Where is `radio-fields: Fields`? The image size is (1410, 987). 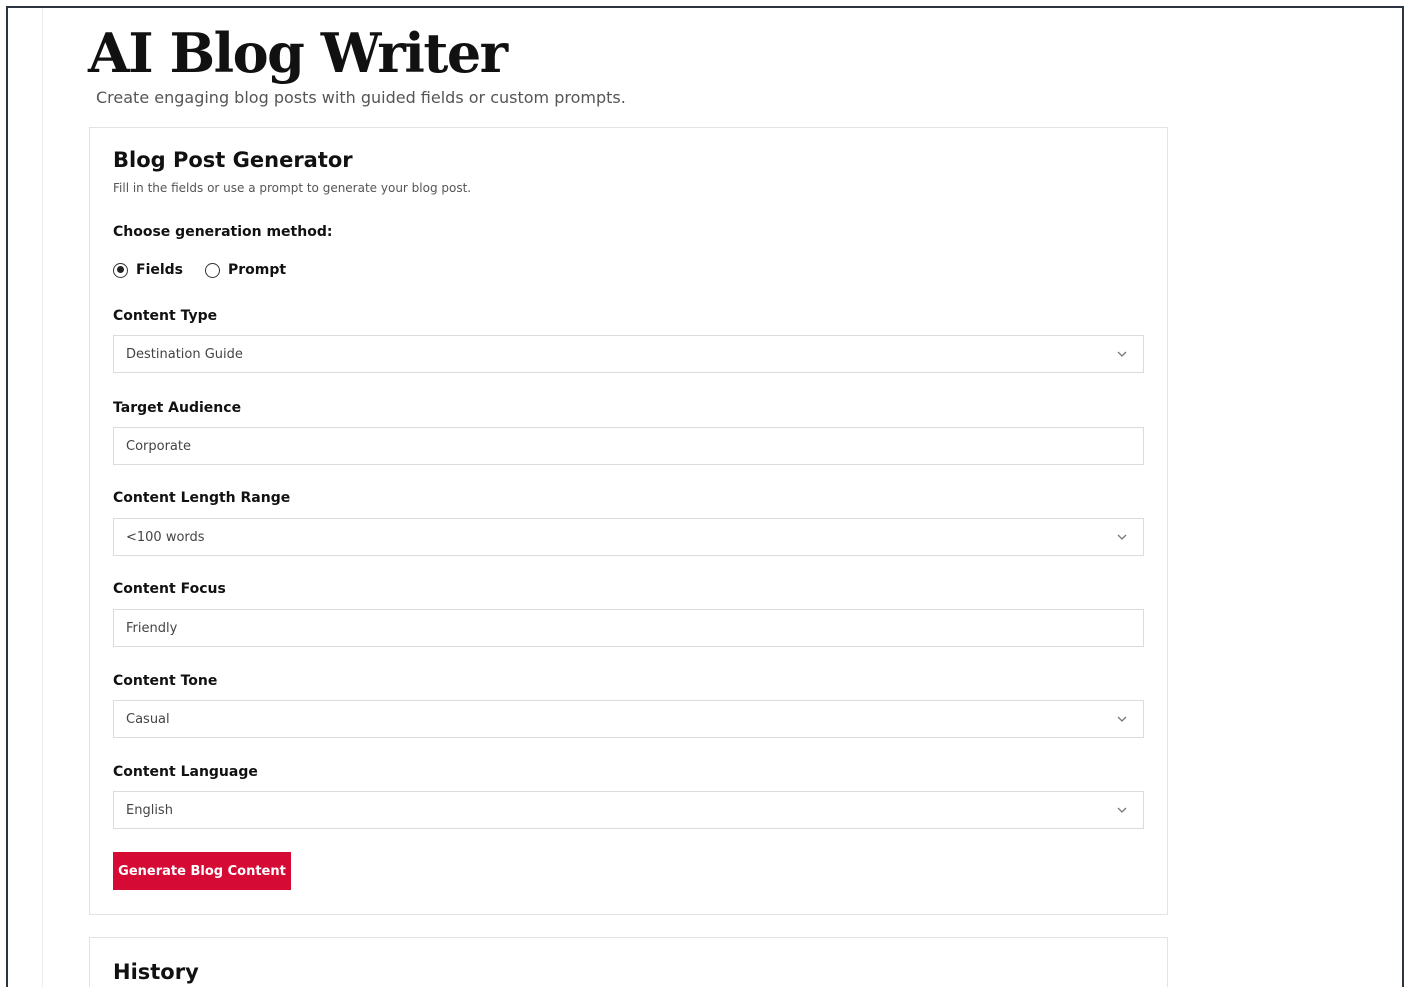
radio-fields: Fields is located at coordinates (148, 270).